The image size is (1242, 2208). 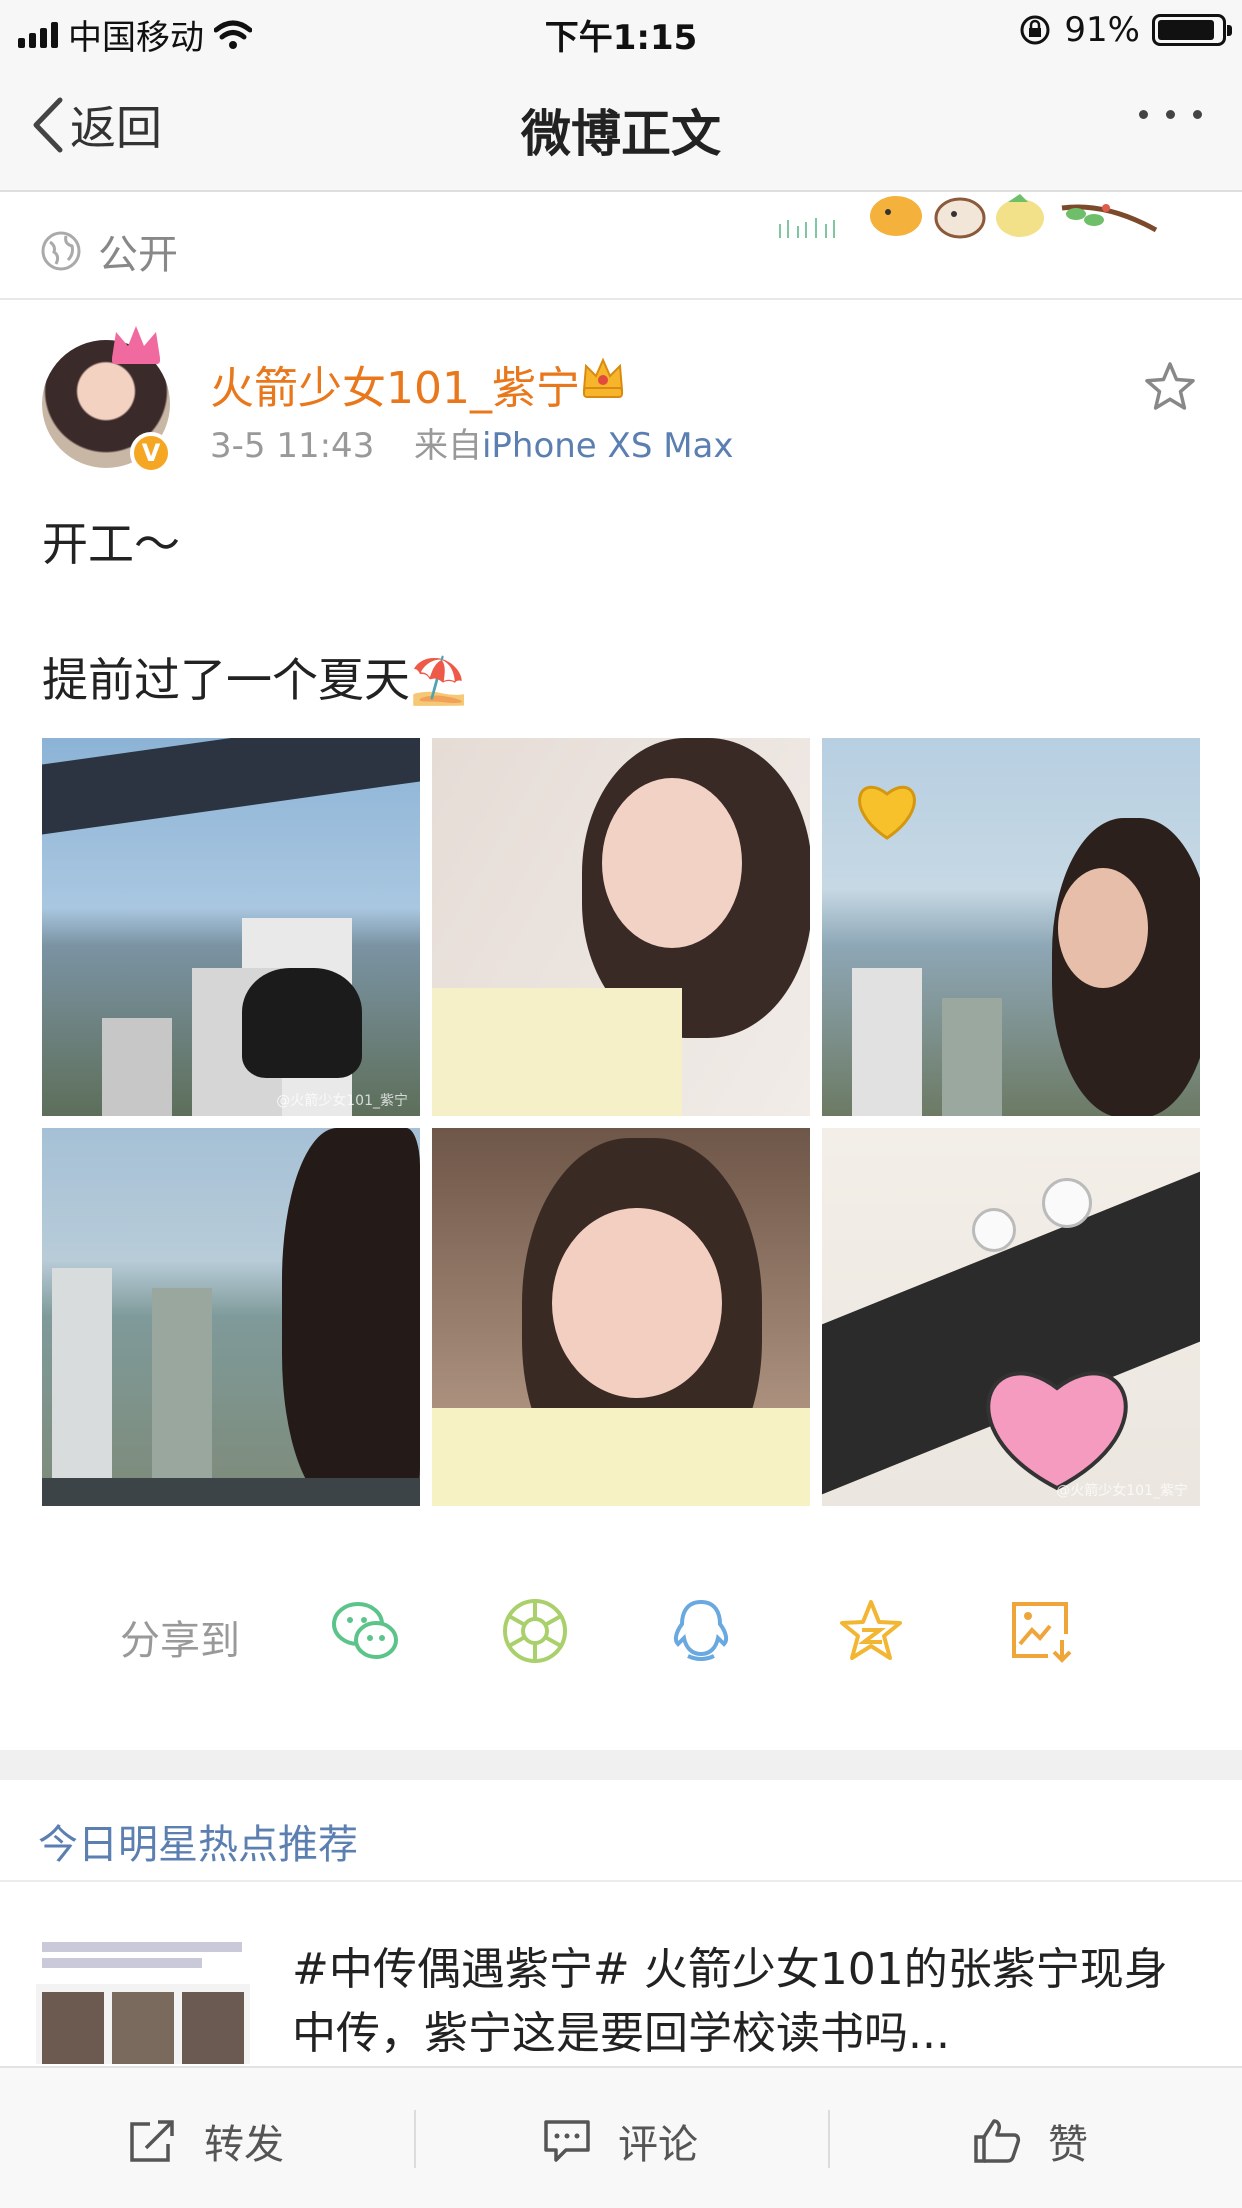 I want to click on thumbs-up-icon, so click(x=997, y=2141).